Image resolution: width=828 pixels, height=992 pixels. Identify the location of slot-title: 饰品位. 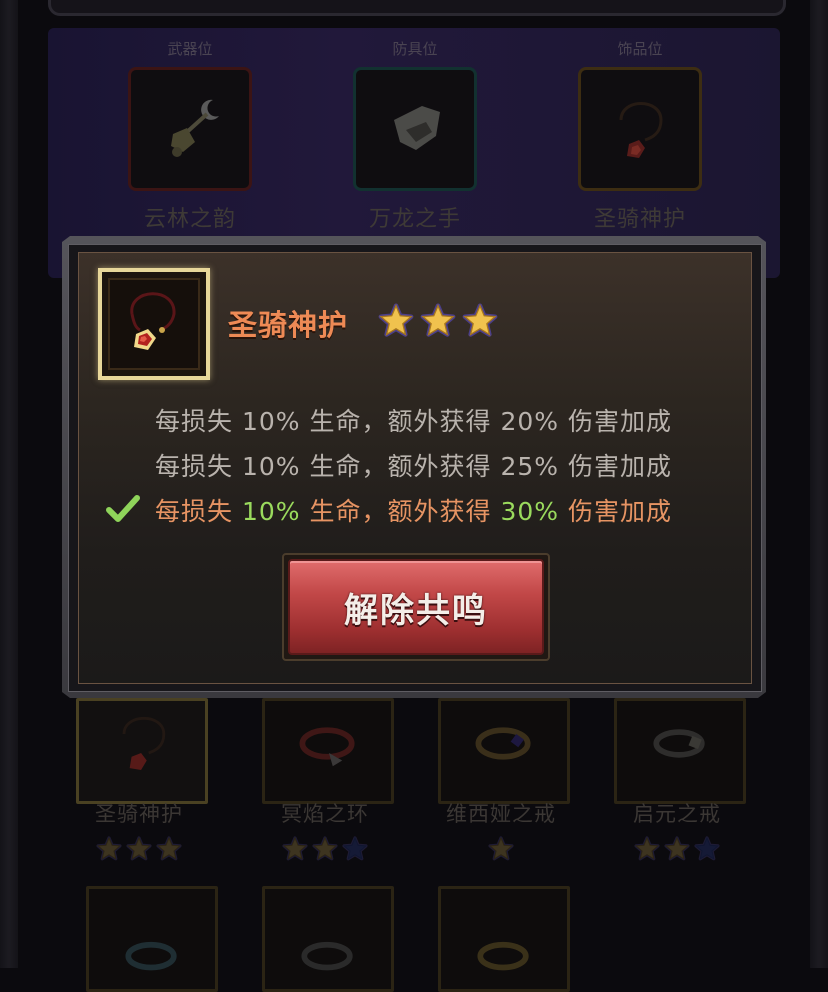
(640, 49).